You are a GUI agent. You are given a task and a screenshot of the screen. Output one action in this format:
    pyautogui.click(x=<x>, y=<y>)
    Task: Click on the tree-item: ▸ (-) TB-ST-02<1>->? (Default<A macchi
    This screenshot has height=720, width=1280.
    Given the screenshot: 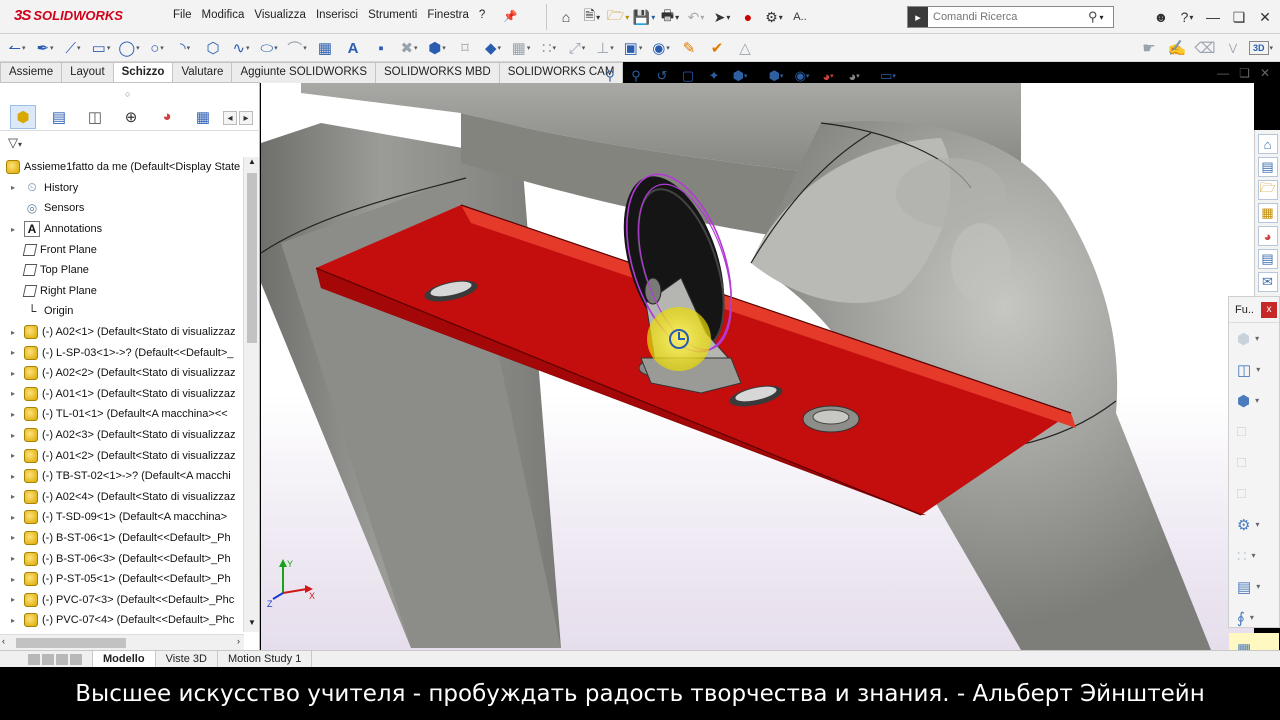 What is the action you would take?
    pyautogui.click(x=122, y=476)
    